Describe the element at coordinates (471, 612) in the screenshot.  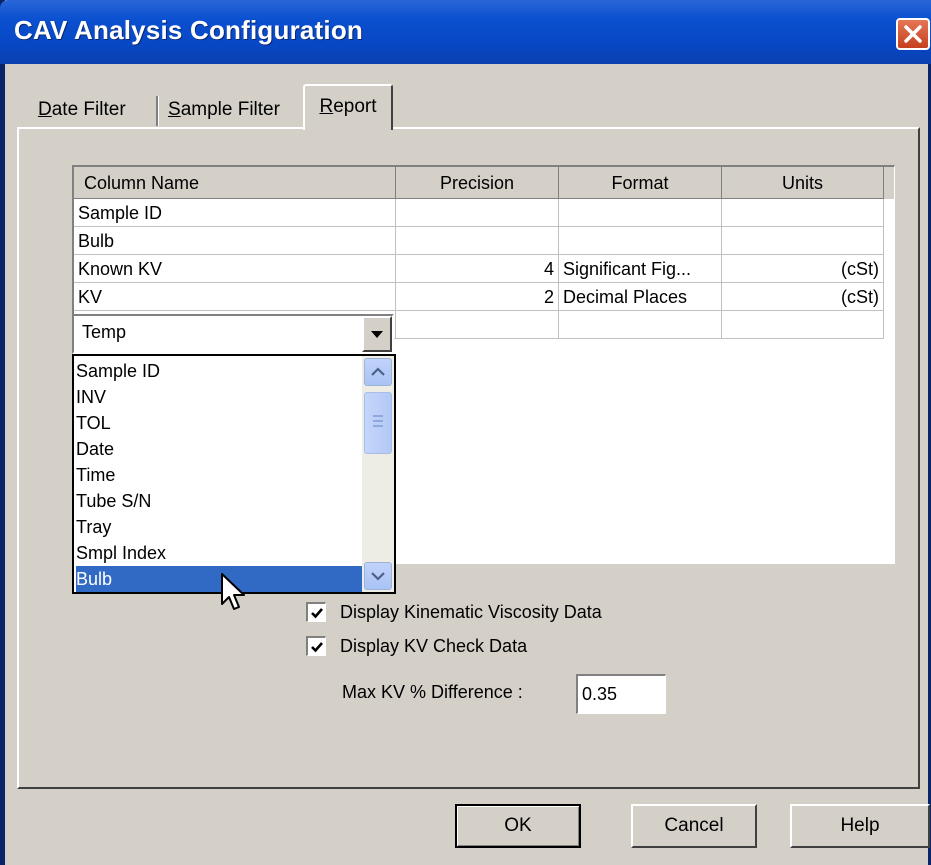
I see `display-kinematic-viscosity-label: Display Kinematic Viscosity Data` at that location.